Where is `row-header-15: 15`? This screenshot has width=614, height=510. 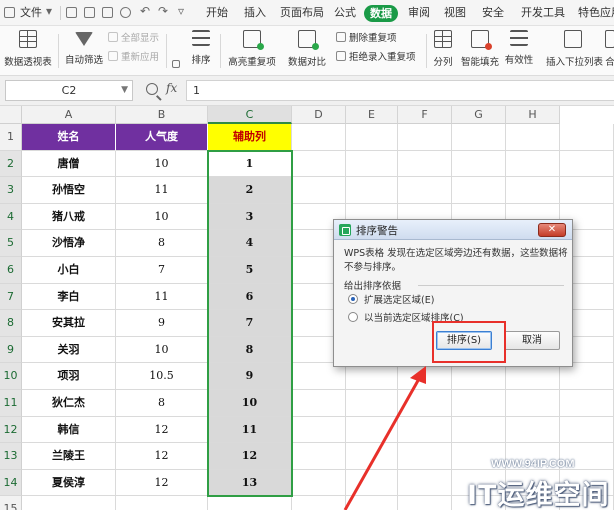 row-header-15: 15 is located at coordinates (11, 503).